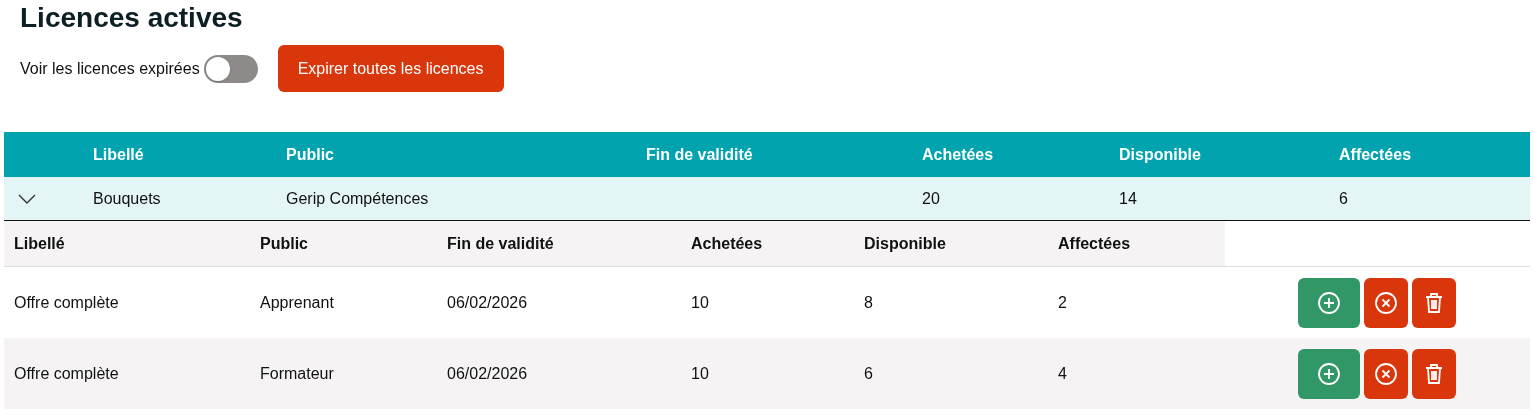 The height and width of the screenshot is (418, 1533). What do you see at coordinates (1063, 373) in the screenshot?
I see `table-cell-text: 4` at bounding box center [1063, 373].